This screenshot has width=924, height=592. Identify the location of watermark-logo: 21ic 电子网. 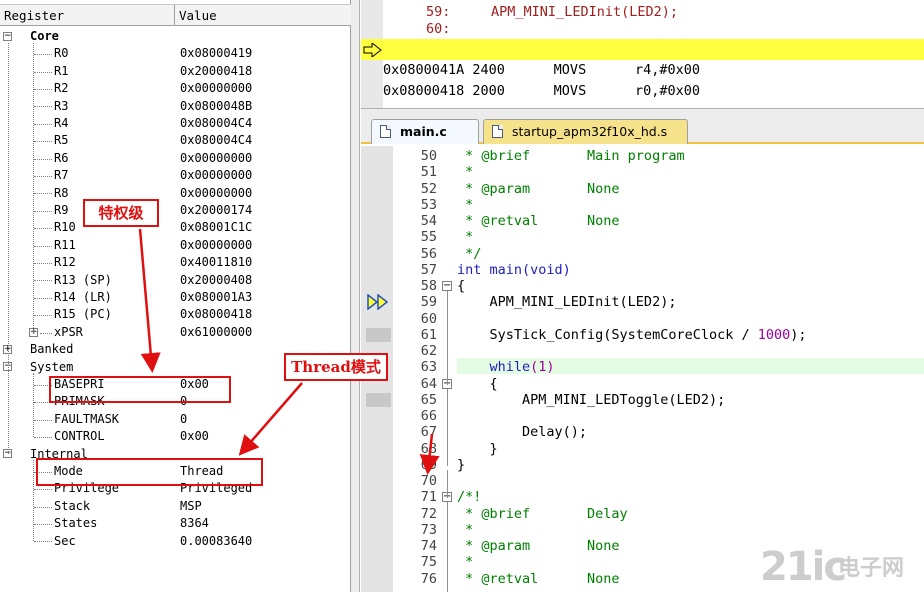
(840, 565).